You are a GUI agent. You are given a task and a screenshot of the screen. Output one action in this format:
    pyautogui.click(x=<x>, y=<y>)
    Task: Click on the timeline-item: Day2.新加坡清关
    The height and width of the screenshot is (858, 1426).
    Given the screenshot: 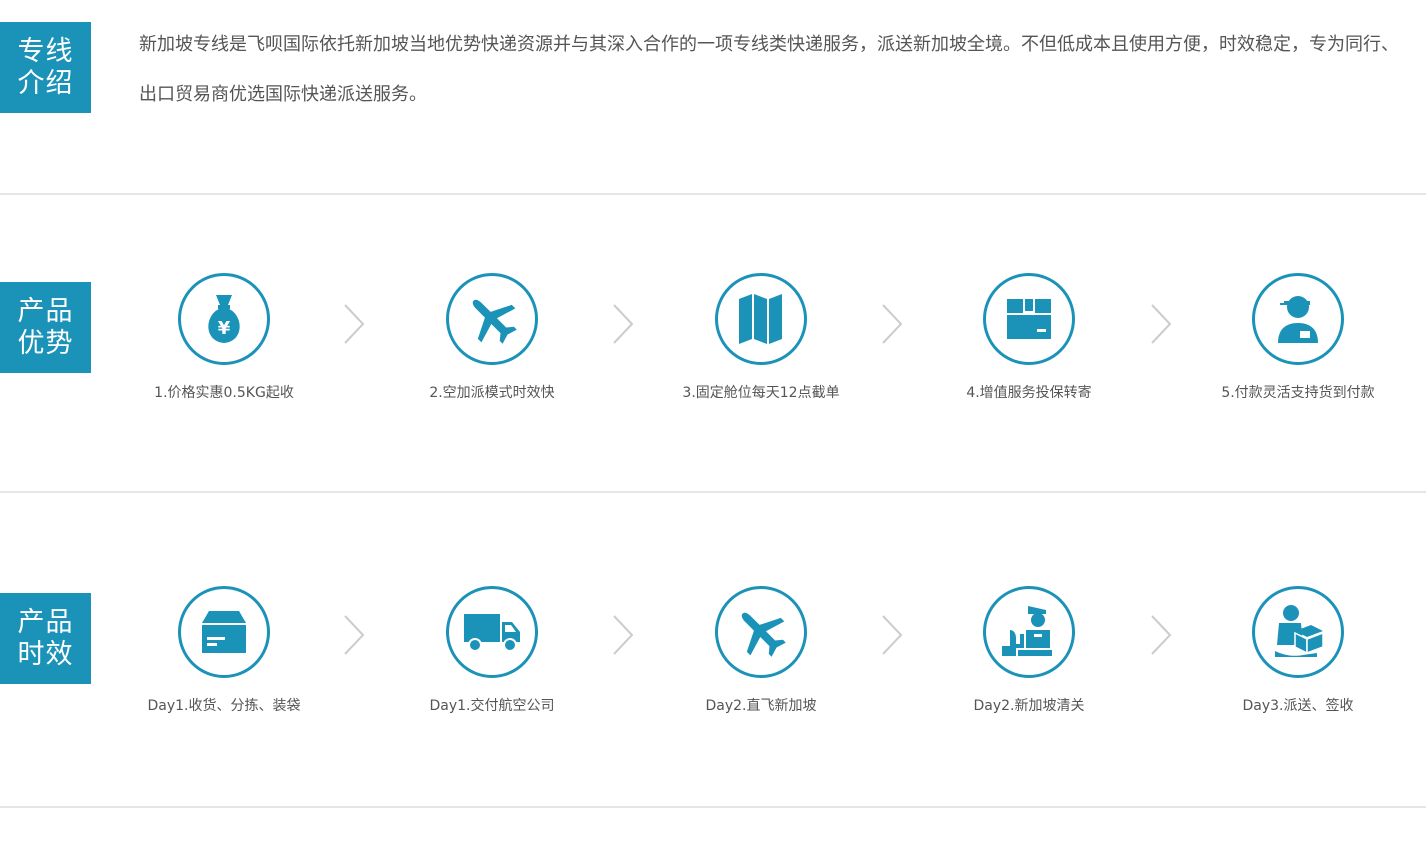 What is the action you would take?
    pyautogui.click(x=1029, y=650)
    